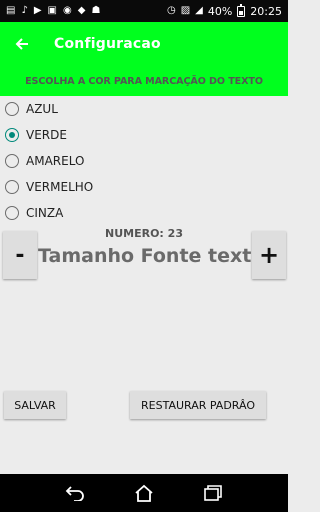 This screenshot has width=320, height=512. Describe the element at coordinates (37, 10) in the screenshot. I see `video-icon: ▶` at that location.